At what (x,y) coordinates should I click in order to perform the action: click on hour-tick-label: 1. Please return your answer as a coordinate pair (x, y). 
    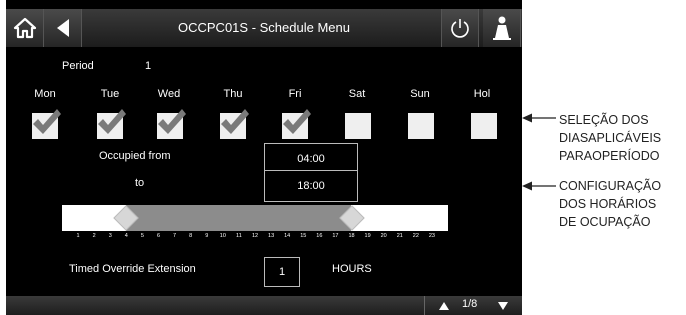
    Looking at the image, I should click on (78, 236).